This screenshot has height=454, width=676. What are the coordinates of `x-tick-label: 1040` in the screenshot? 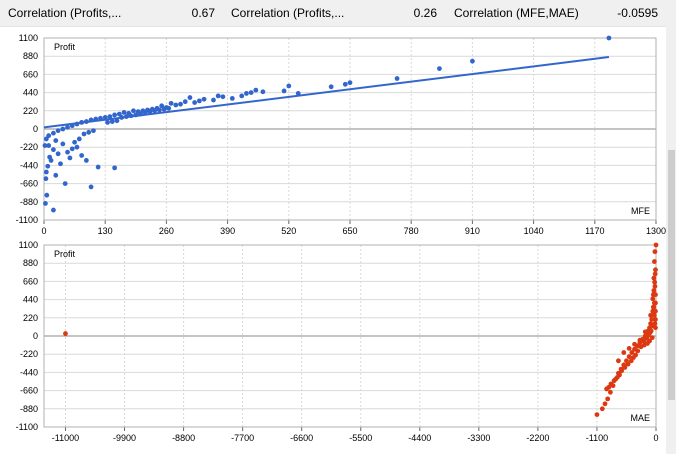 It's located at (534, 231).